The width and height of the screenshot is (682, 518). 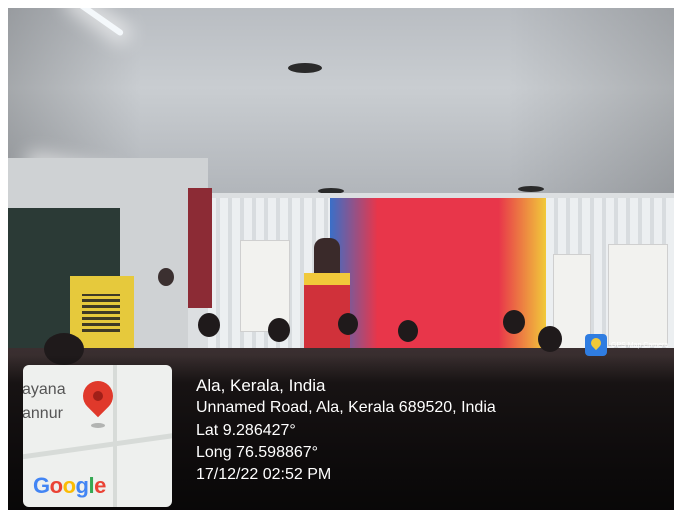 What do you see at coordinates (261, 385) in the screenshot?
I see `place-name: Ala, Kerala, India` at bounding box center [261, 385].